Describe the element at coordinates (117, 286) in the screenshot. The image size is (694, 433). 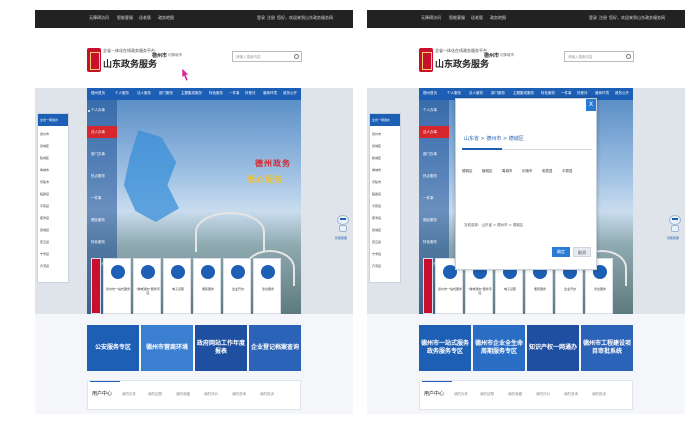
I see `service-tile: 德州市一站式服务` at that location.